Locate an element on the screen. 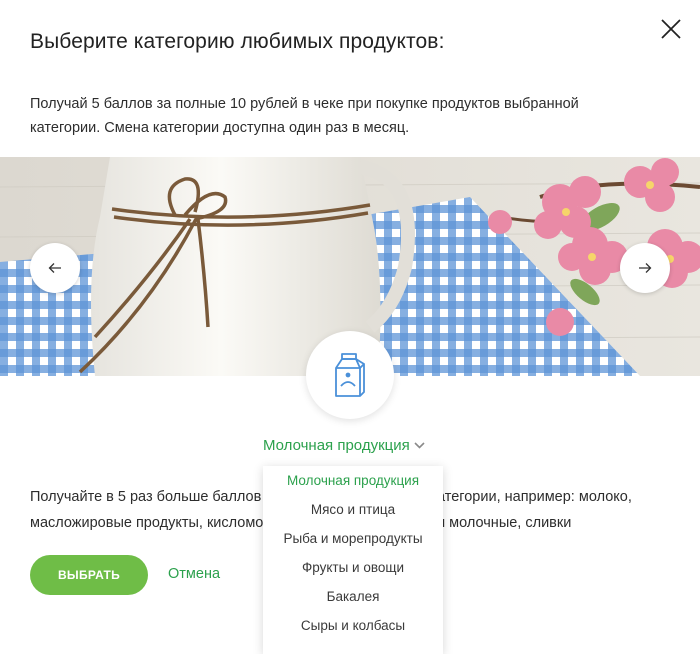  next-category-button is located at coordinates (645, 268).